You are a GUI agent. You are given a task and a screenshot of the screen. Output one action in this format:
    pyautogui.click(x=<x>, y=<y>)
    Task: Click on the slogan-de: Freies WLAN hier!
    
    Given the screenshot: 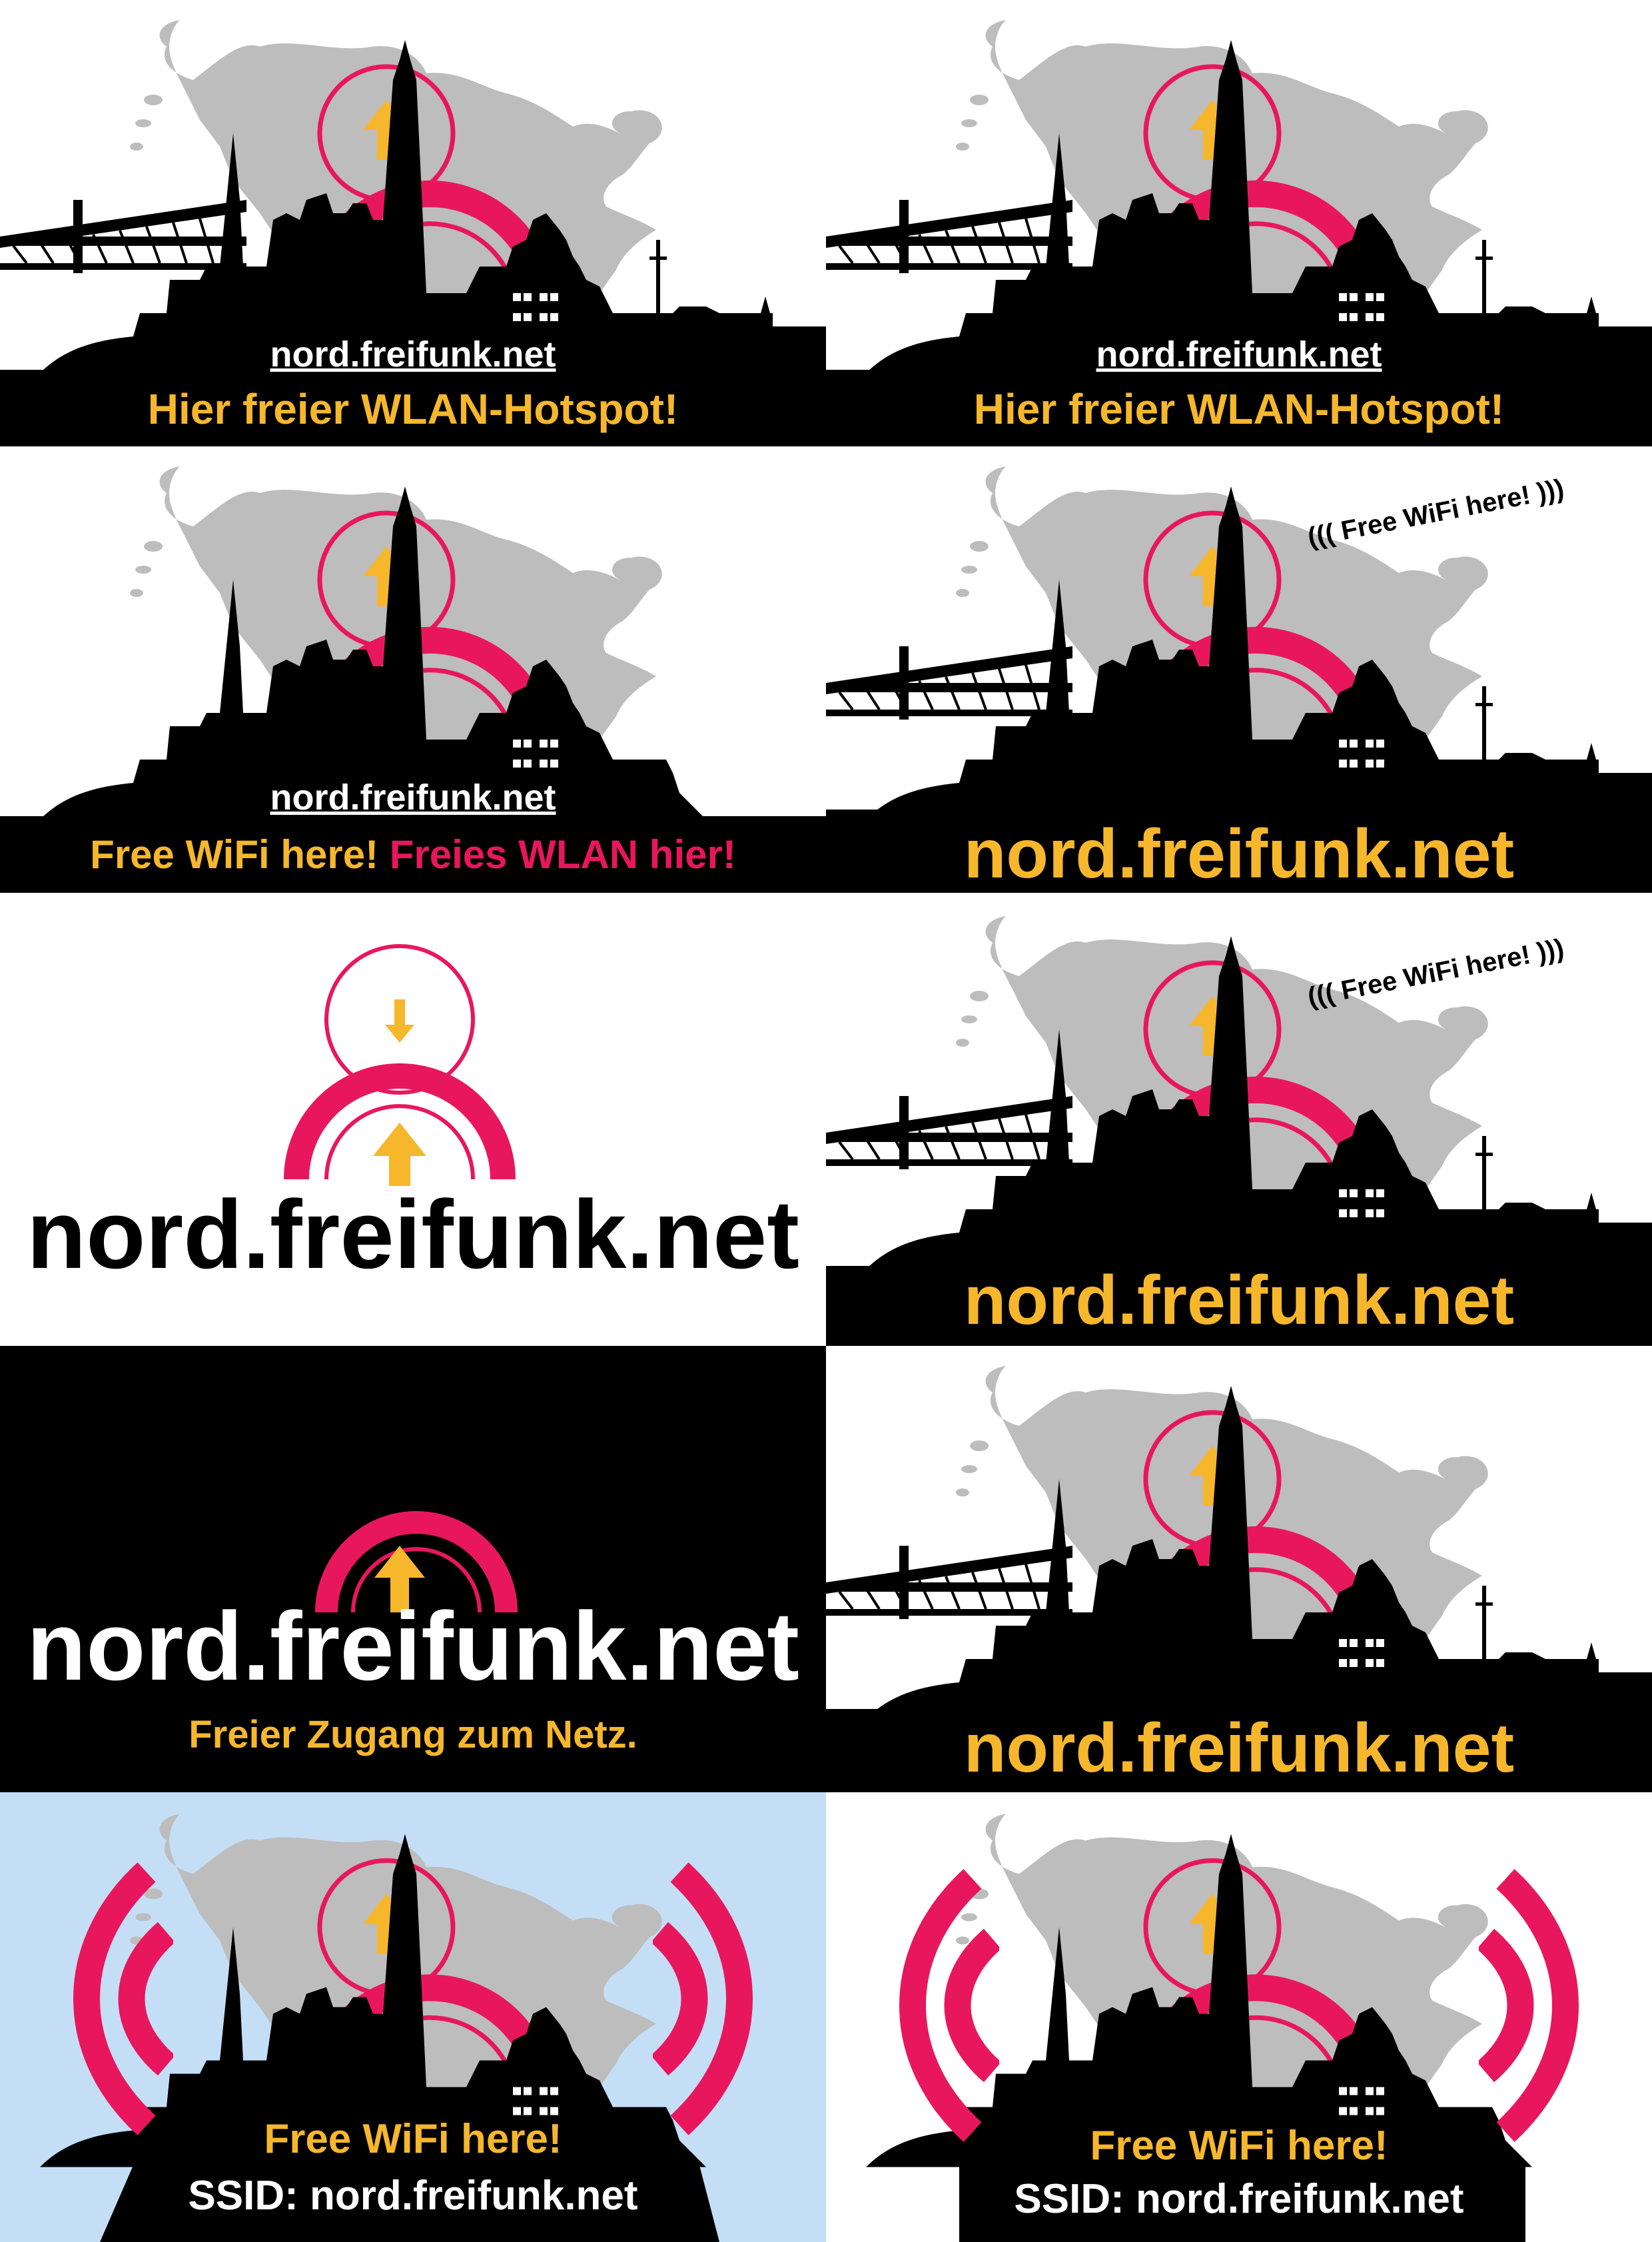 What is the action you would take?
    pyautogui.click(x=562, y=854)
    